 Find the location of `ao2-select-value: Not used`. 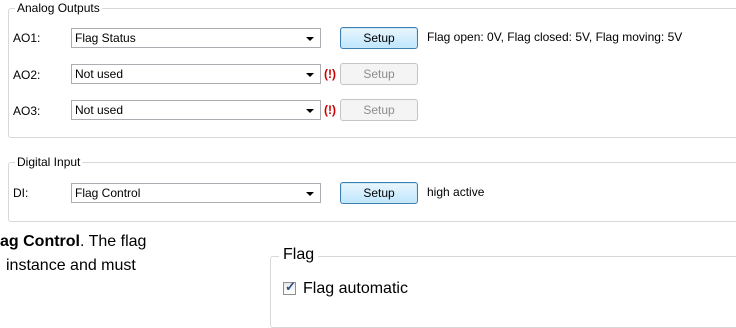

ao2-select-value: Not used is located at coordinates (99, 74).